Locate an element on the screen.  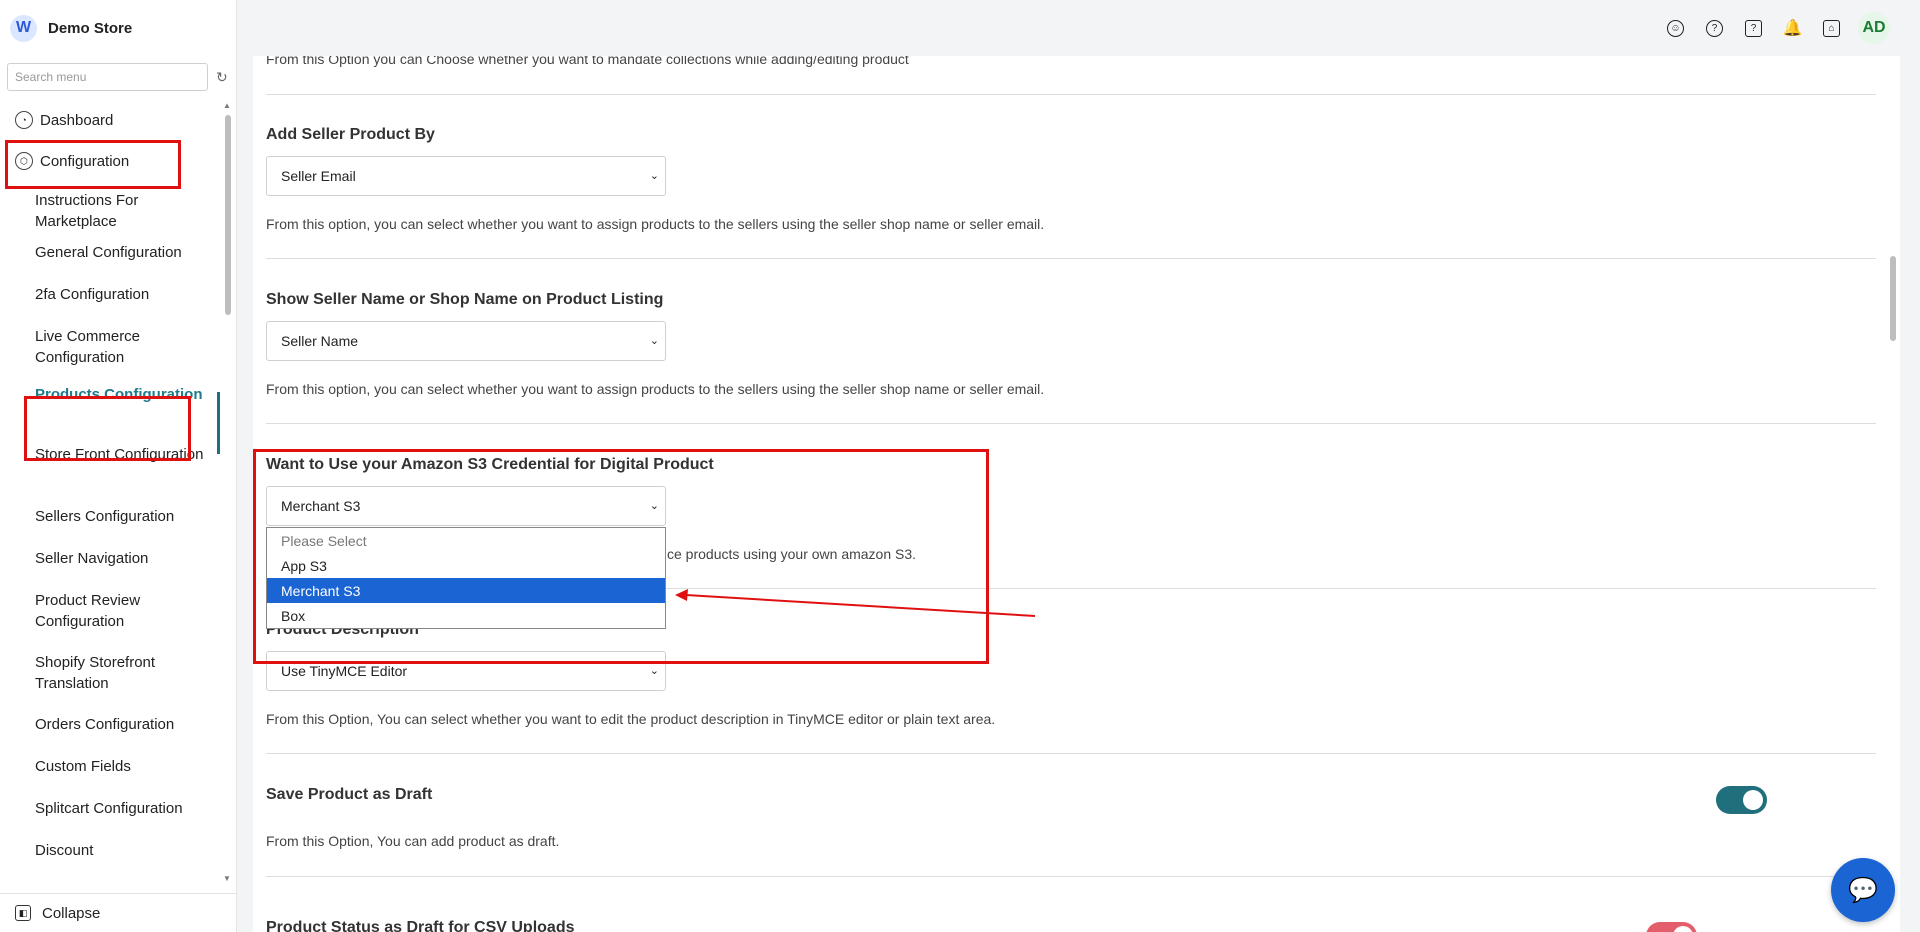
sidebar-item-instructions: Instructions For Marketplace is located at coordinates (112, 211).